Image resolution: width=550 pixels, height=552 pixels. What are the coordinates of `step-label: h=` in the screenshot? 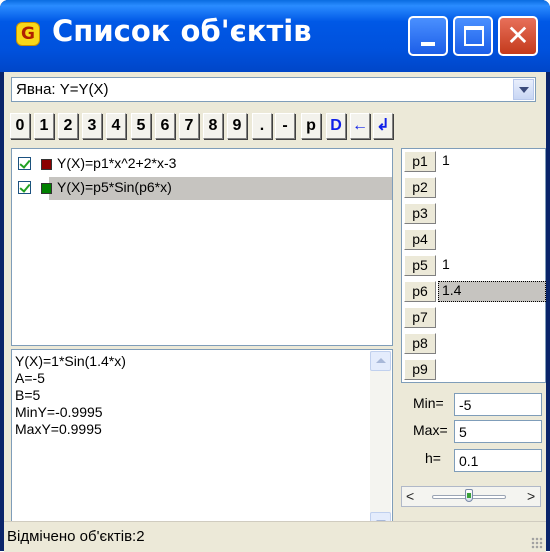 It's located at (433, 458).